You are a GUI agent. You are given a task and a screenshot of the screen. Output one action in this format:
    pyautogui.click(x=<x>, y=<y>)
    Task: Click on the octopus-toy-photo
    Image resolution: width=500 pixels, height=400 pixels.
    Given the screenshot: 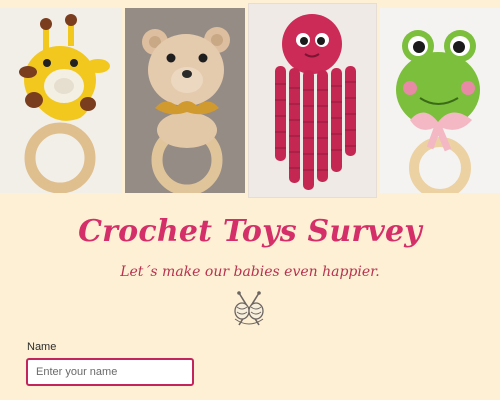 What is the action you would take?
    pyautogui.click(x=312, y=100)
    